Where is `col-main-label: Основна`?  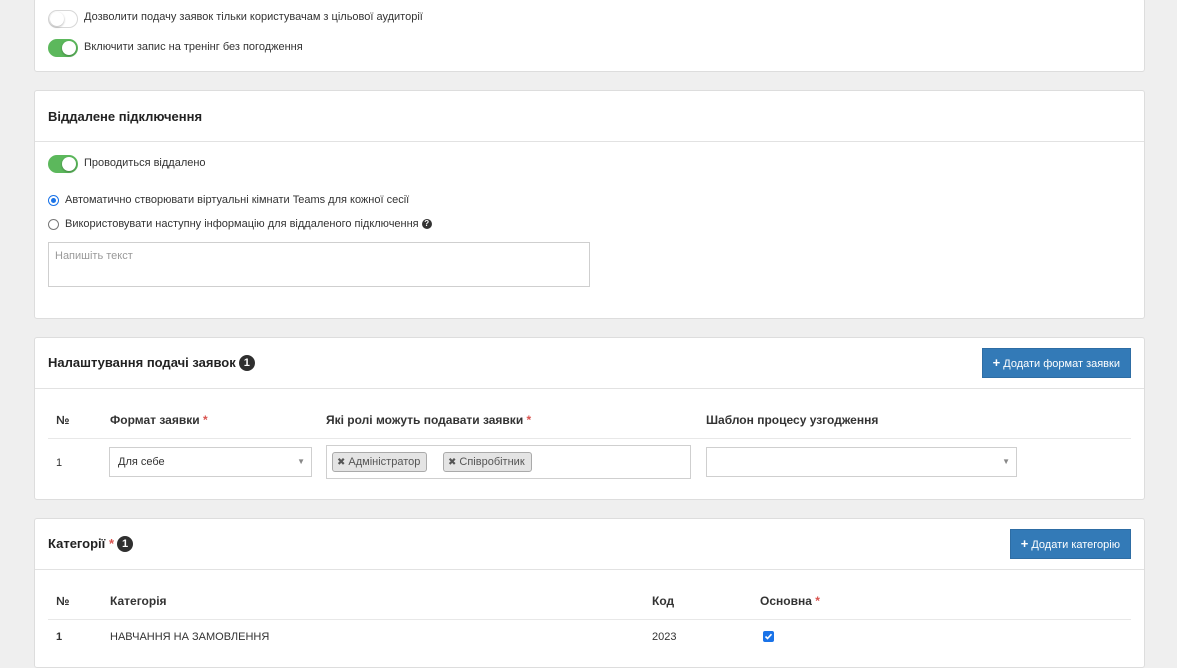
col-main-label: Основна is located at coordinates (786, 601).